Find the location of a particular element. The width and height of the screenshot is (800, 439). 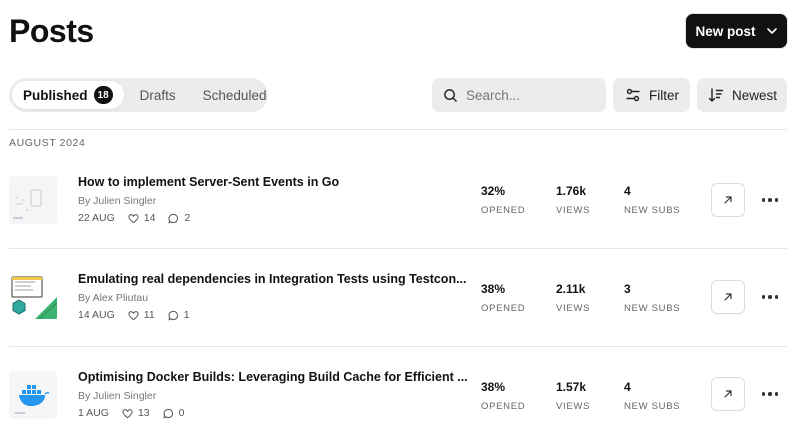

new-post-label: New post is located at coordinates (725, 31).